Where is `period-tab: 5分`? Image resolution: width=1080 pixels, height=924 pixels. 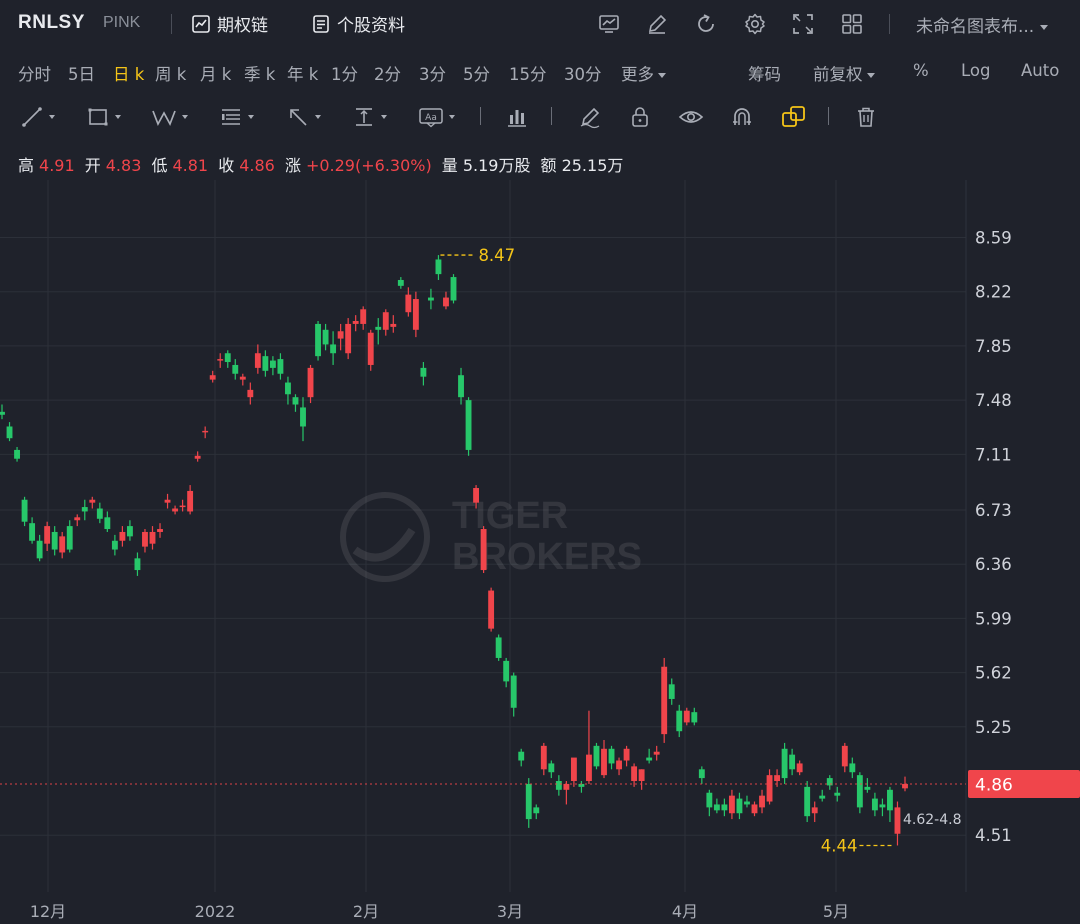 period-tab: 5分 is located at coordinates (476, 73).